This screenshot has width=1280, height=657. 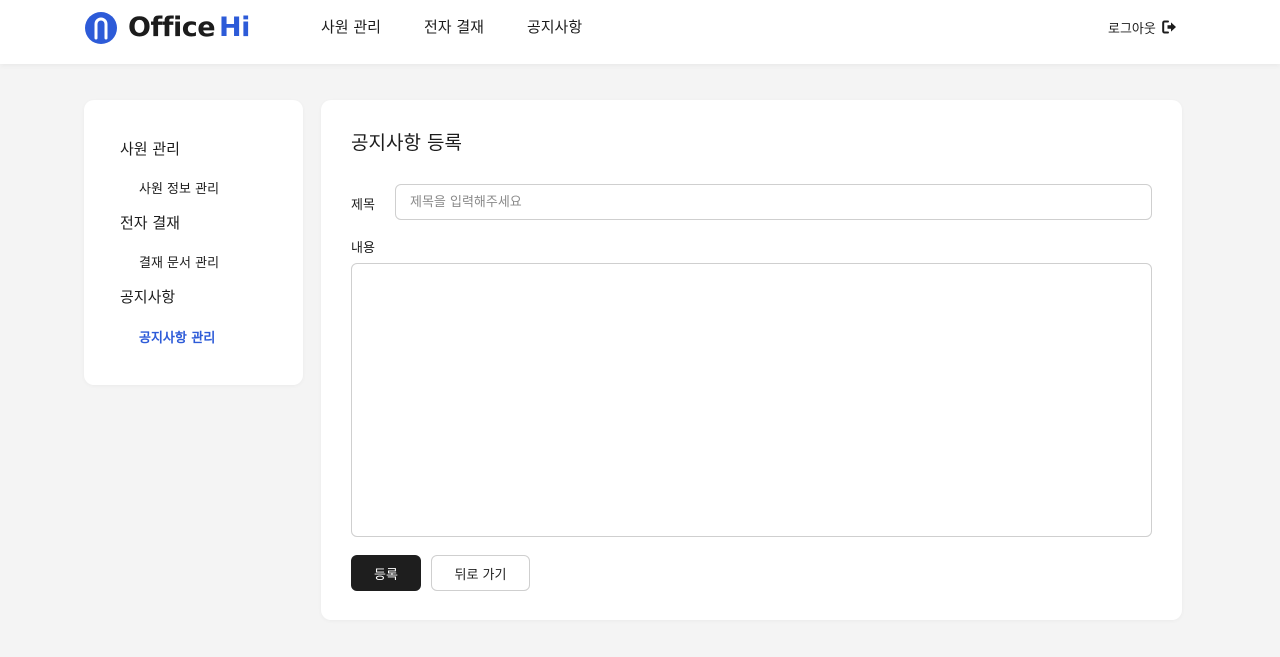 What do you see at coordinates (179, 187) in the screenshot?
I see `sidebar-item-employee-info: 사원 정보 관리` at bounding box center [179, 187].